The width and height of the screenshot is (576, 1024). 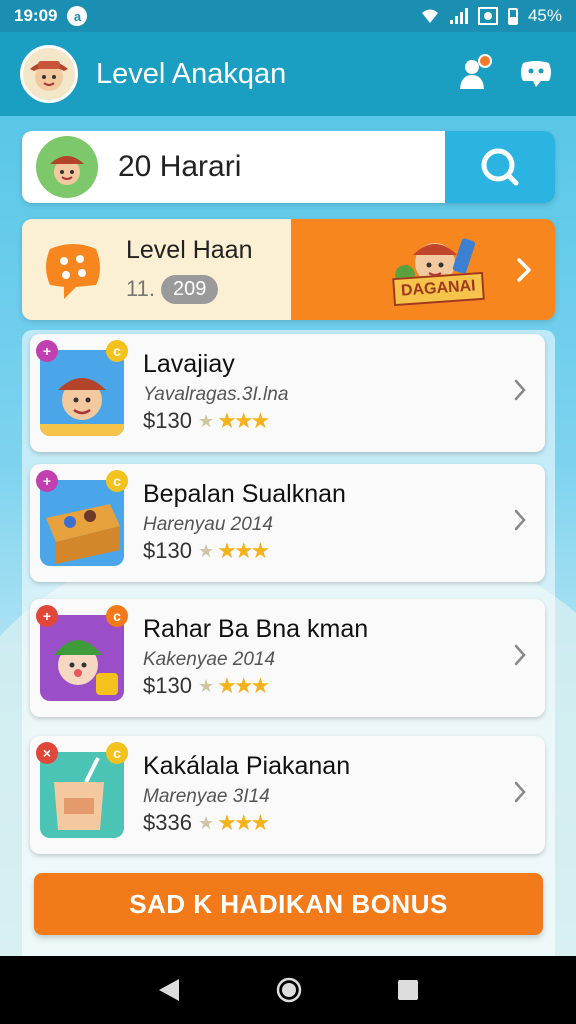 I want to click on level-banner: Level Haan 11. 209 DAGANAI, so click(x=288, y=269).